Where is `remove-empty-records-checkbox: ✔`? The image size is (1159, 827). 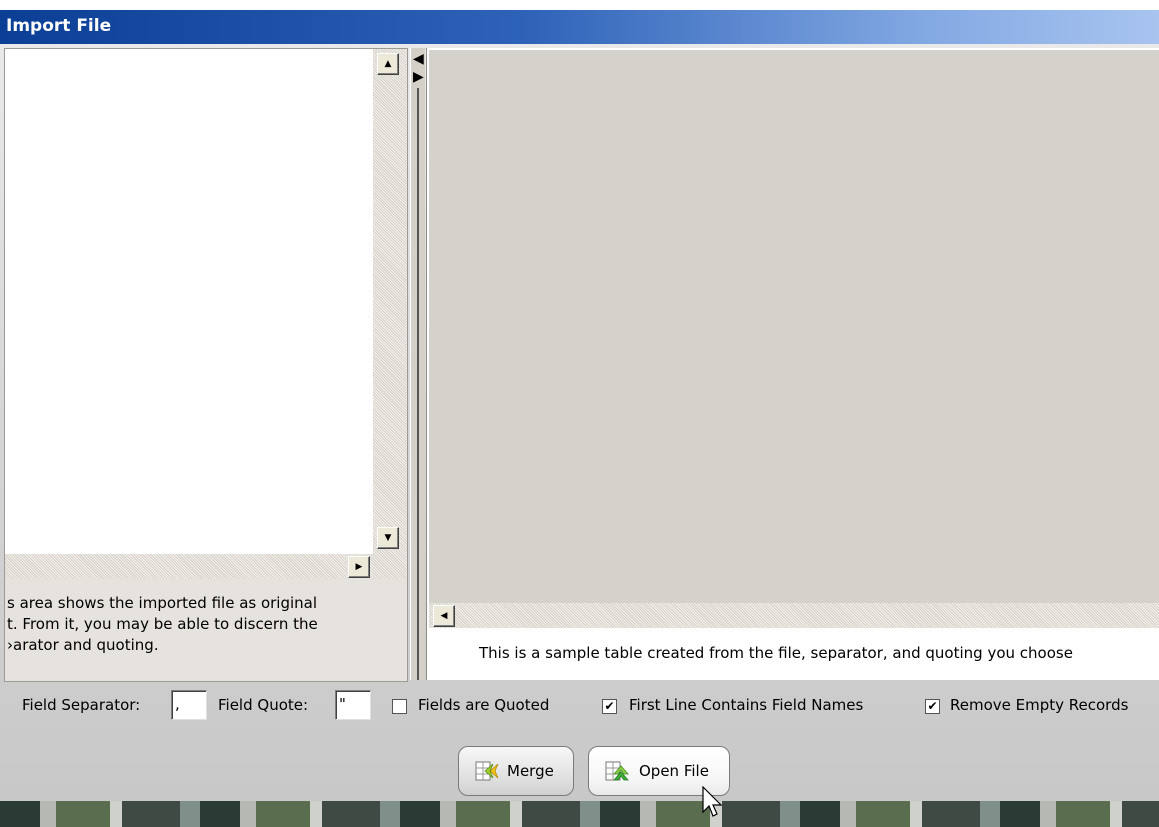 remove-empty-records-checkbox: ✔ is located at coordinates (932, 706).